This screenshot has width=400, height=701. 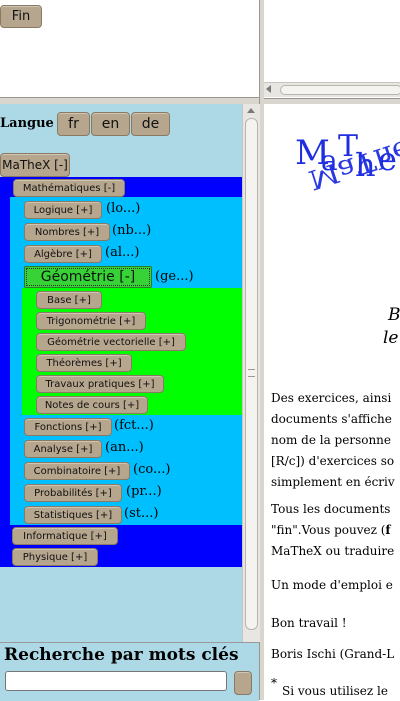 I want to click on tree-probabilites-button: Probabilités [+], so click(x=73, y=493).